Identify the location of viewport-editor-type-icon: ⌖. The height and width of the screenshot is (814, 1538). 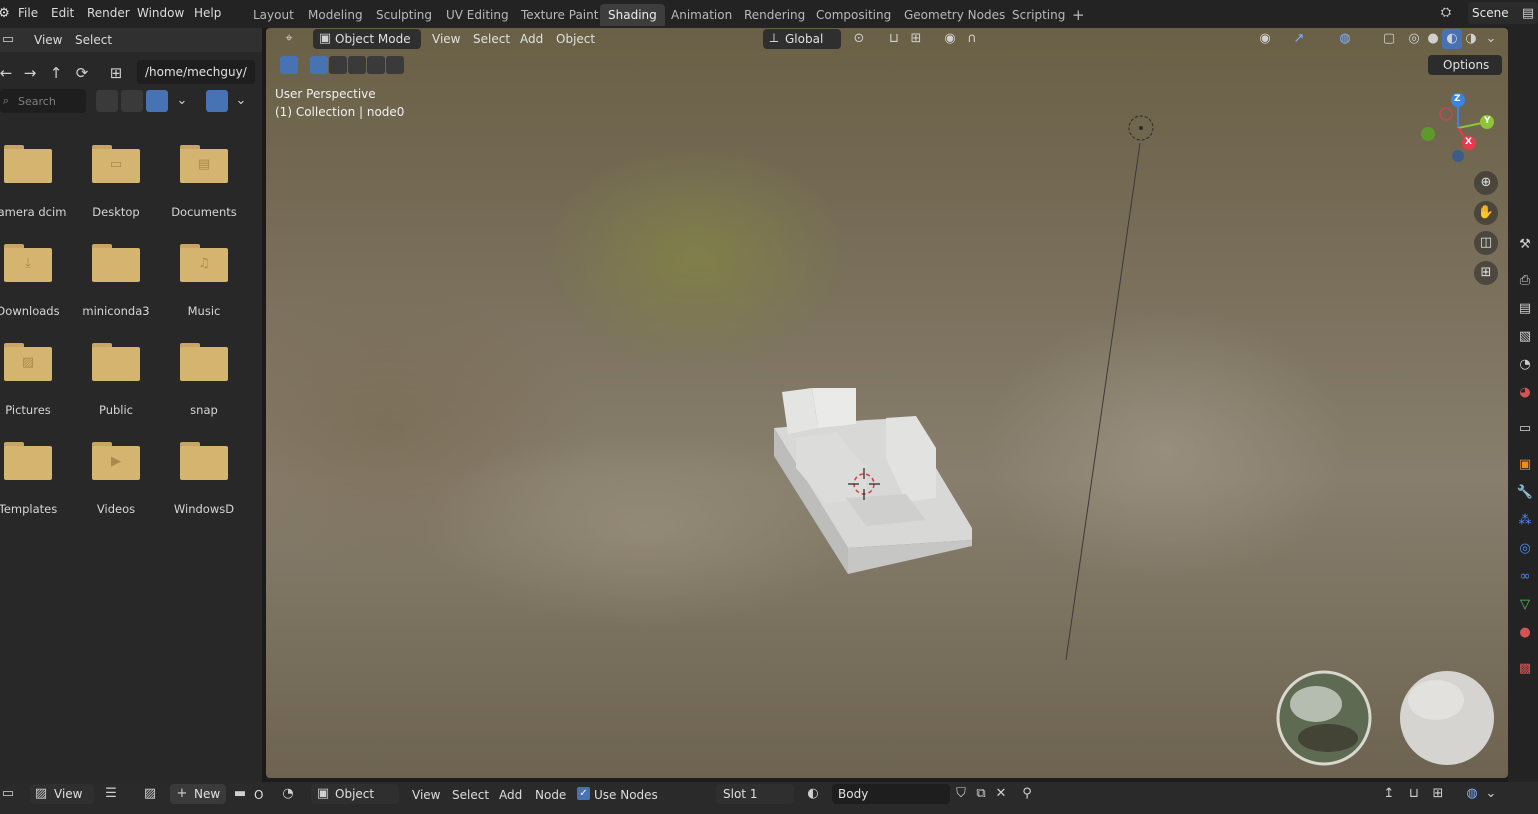
(289, 39).